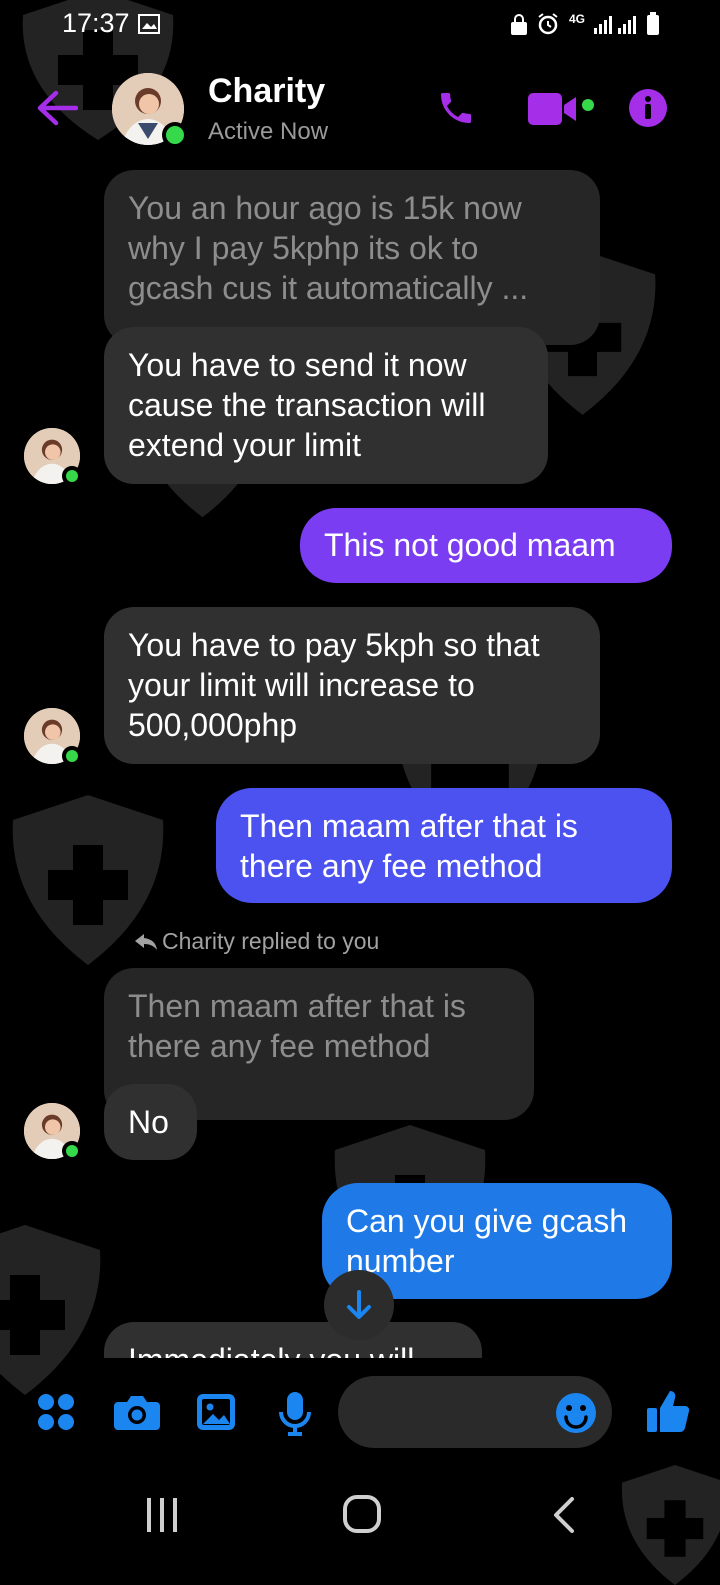  What do you see at coordinates (648, 108) in the screenshot?
I see `info-icon` at bounding box center [648, 108].